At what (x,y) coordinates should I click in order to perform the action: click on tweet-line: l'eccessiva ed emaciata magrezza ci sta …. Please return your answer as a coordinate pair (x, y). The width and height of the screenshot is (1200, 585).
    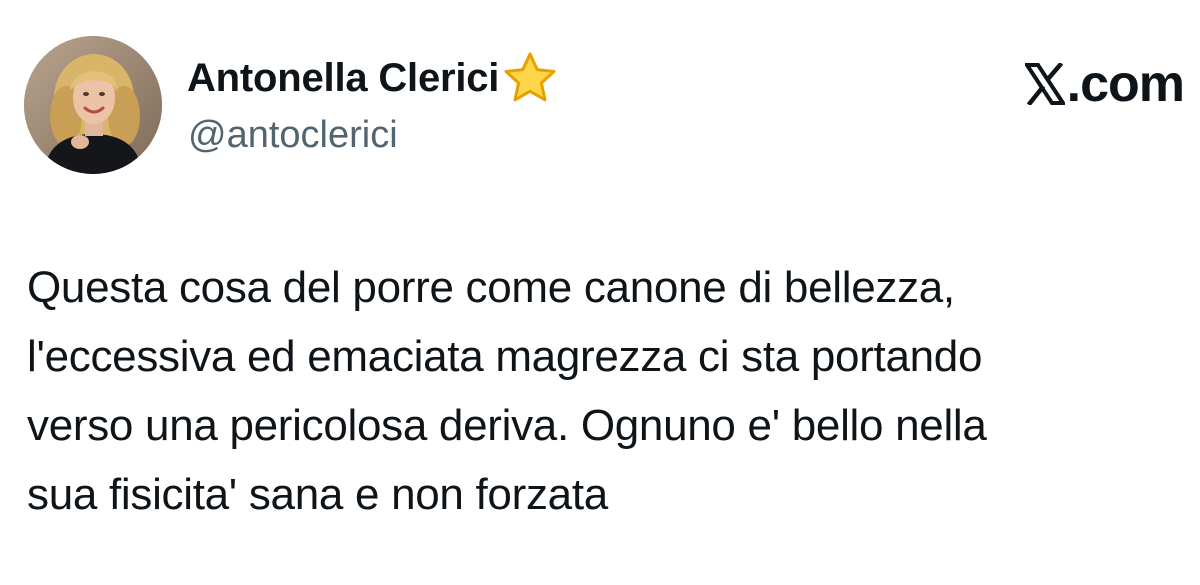
    Looking at the image, I should click on (505, 356).